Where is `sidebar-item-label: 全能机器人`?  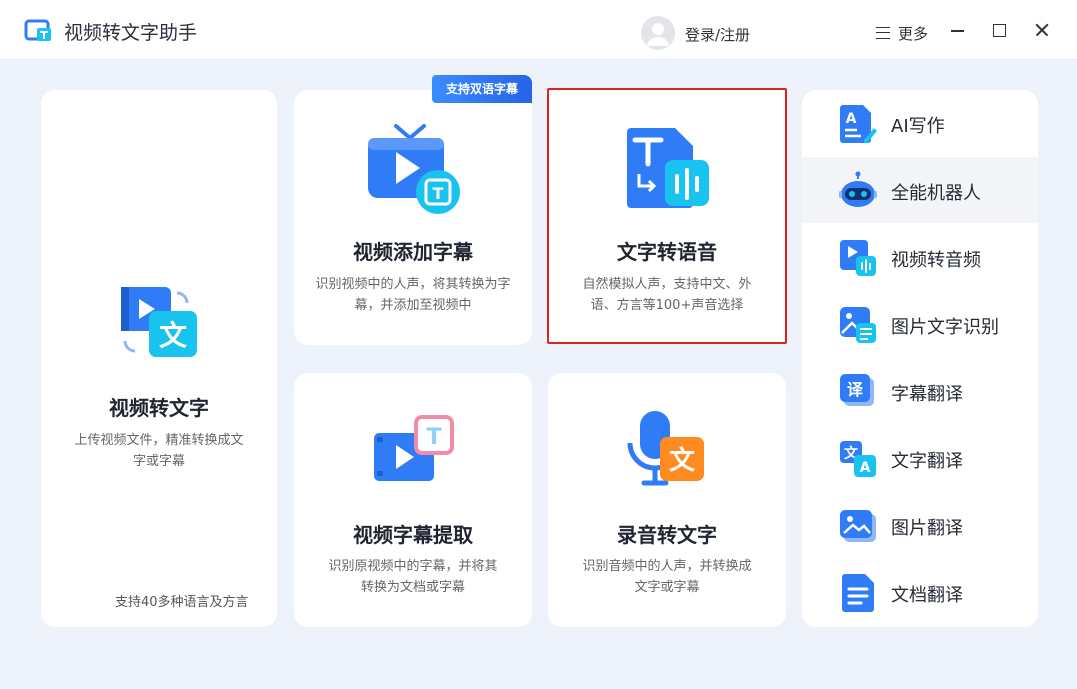 sidebar-item-label: 全能机器人 is located at coordinates (936, 193).